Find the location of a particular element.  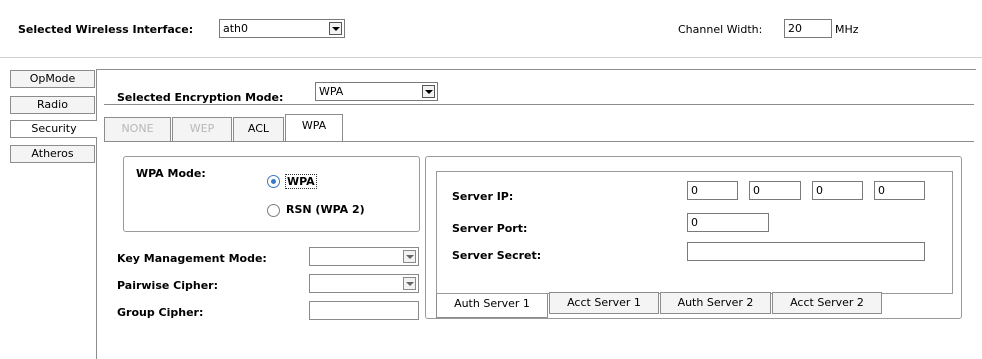

channel-width-field: 20 is located at coordinates (808, 28).